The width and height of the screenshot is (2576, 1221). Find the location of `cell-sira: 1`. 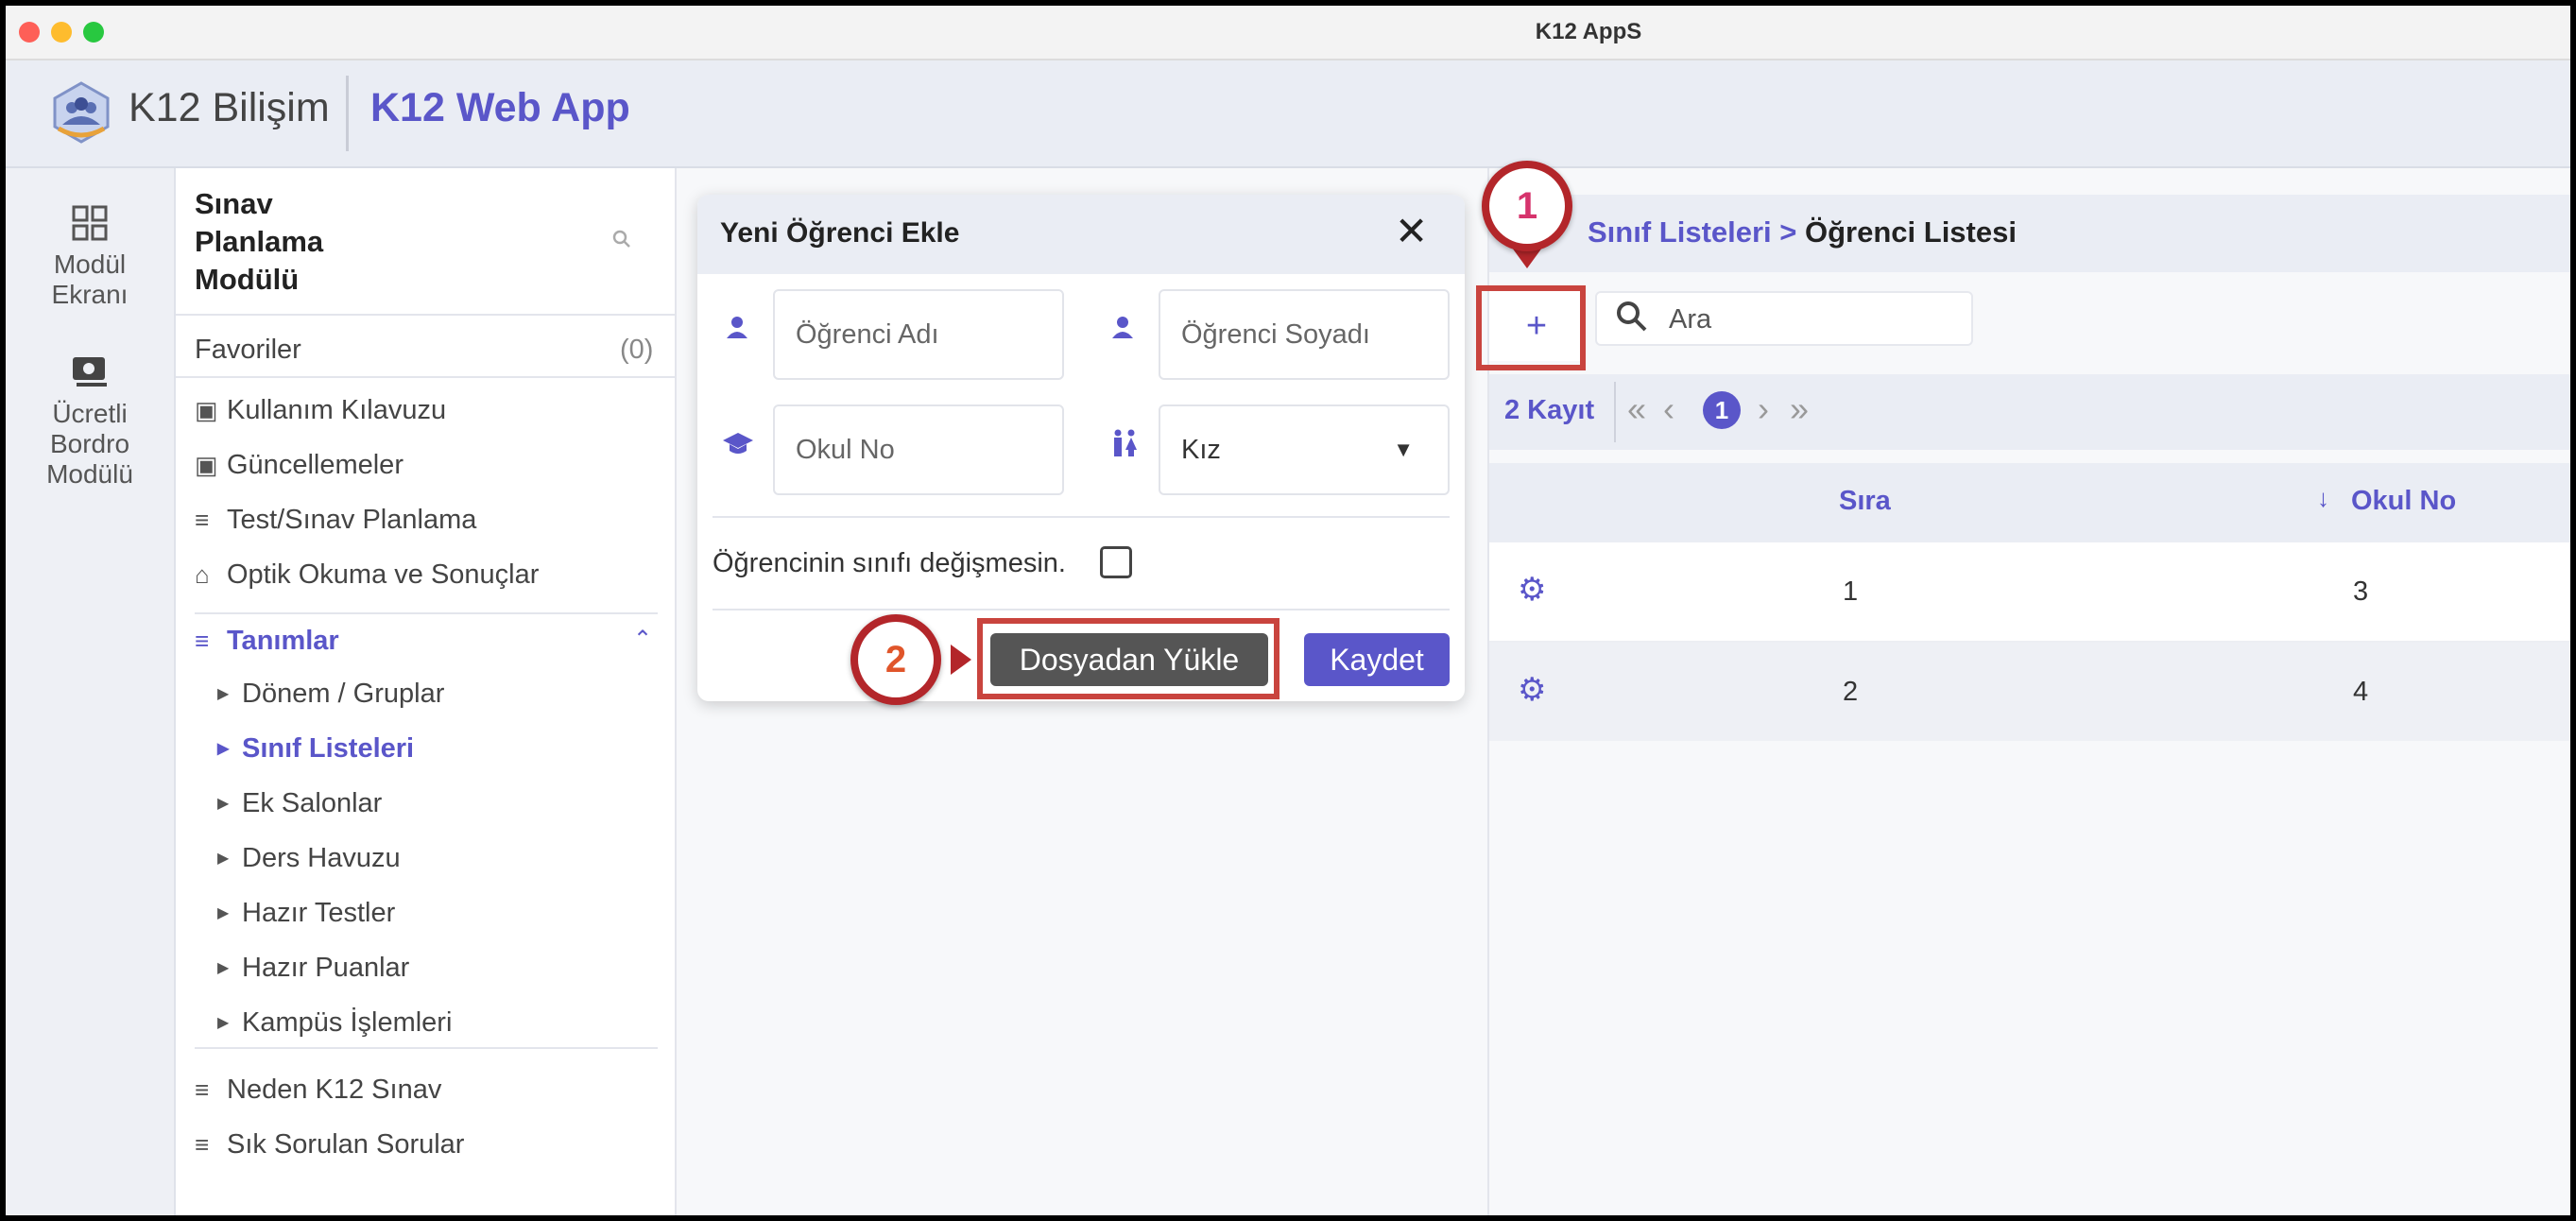

cell-sira: 1 is located at coordinates (1851, 591).